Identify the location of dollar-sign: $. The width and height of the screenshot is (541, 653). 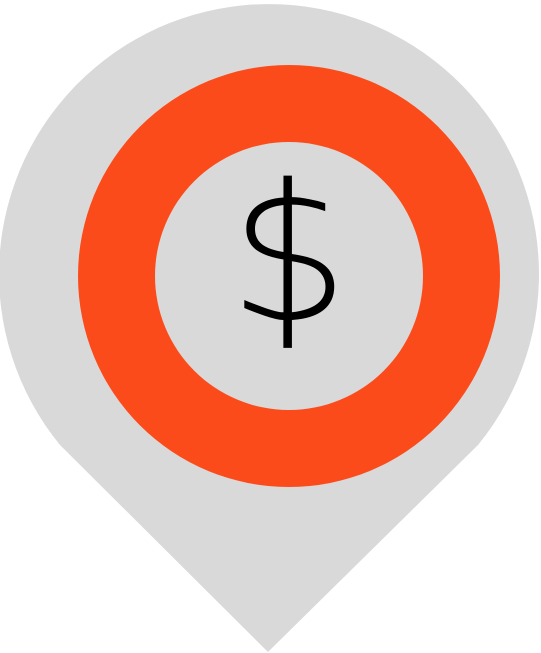
(289, 254).